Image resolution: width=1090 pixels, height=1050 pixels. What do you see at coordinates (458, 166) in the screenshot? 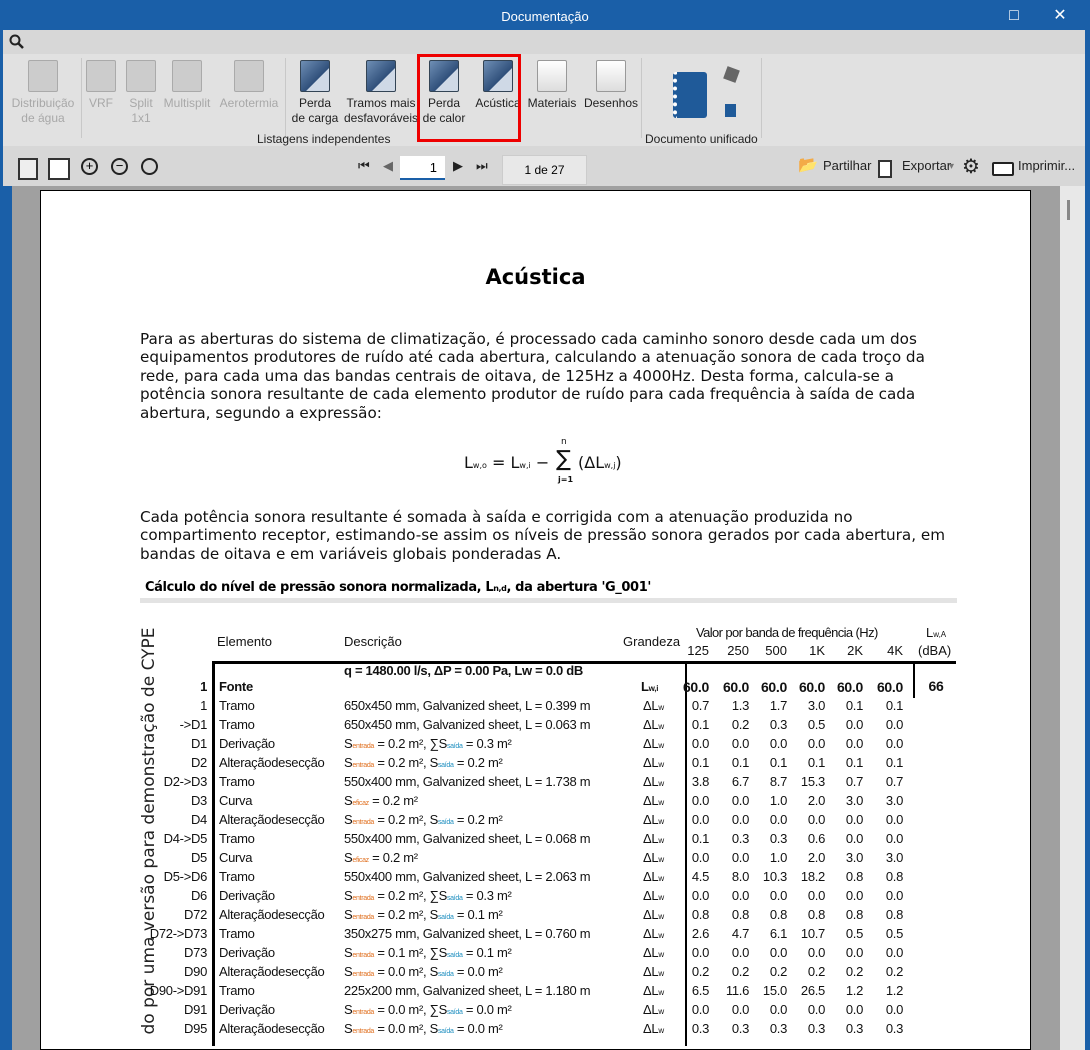
I see `next-page-icon: ▶` at bounding box center [458, 166].